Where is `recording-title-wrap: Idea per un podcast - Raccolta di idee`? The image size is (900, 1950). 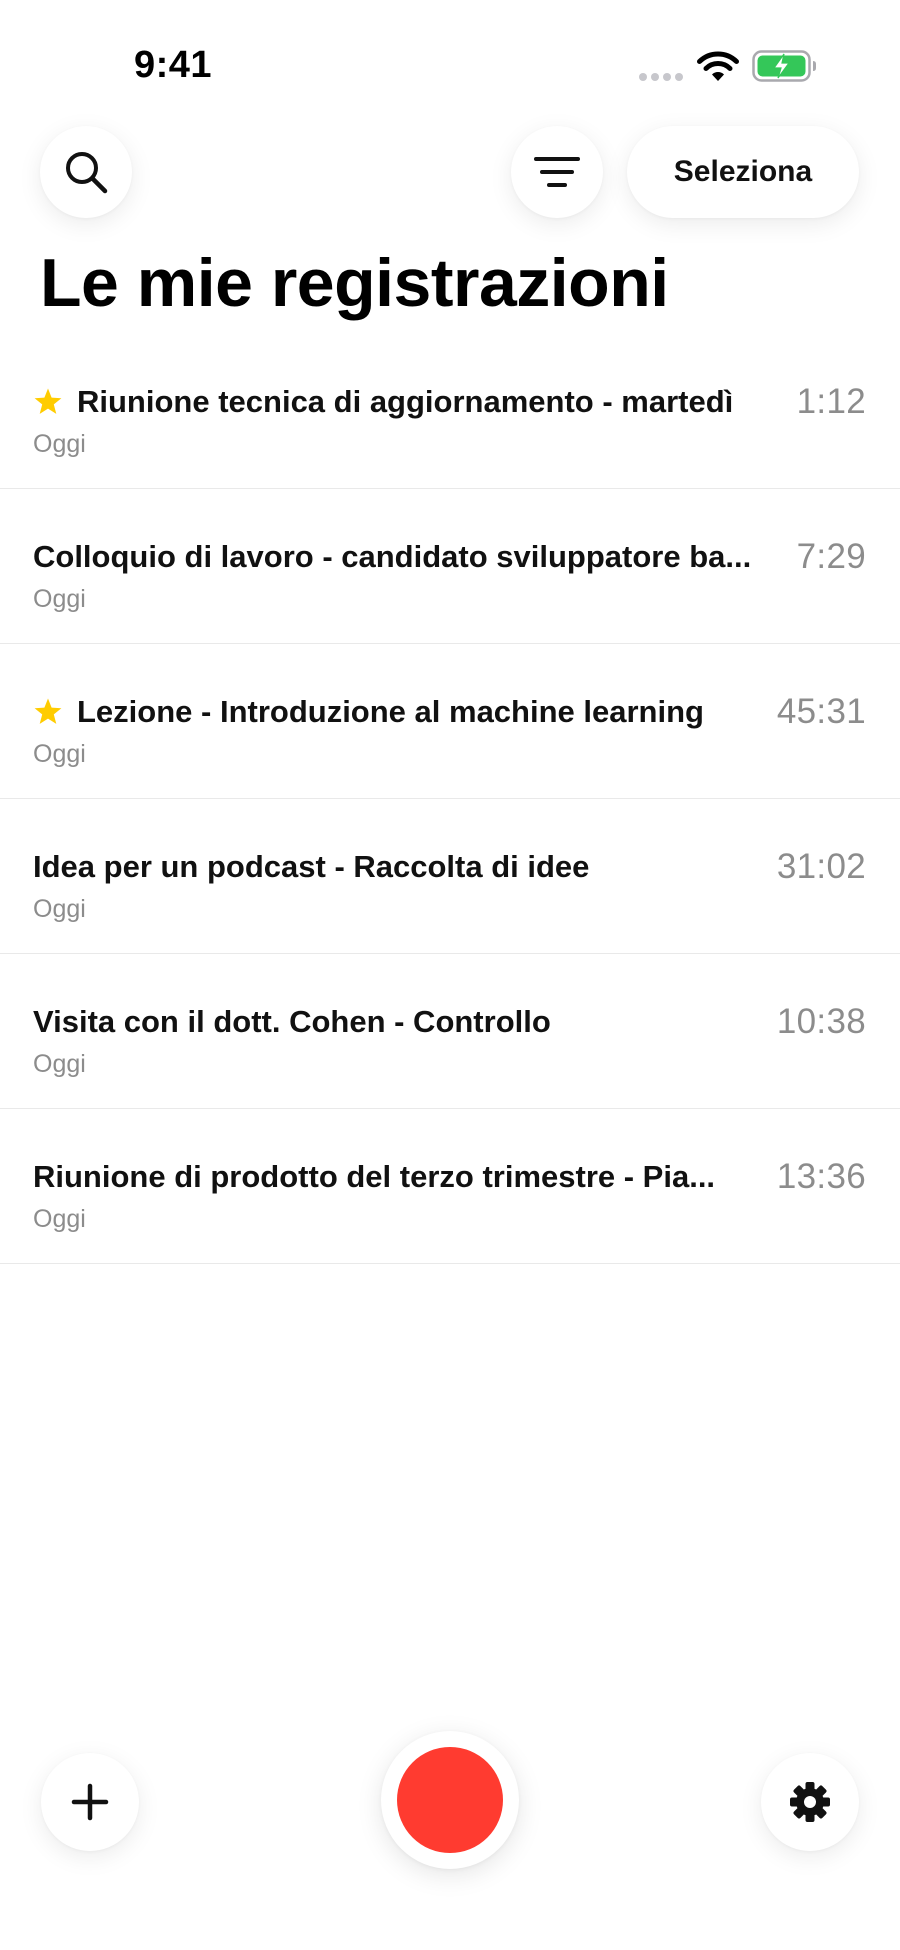
recording-title-wrap: Idea per un podcast - Raccolta di idee is located at coordinates (403, 867).